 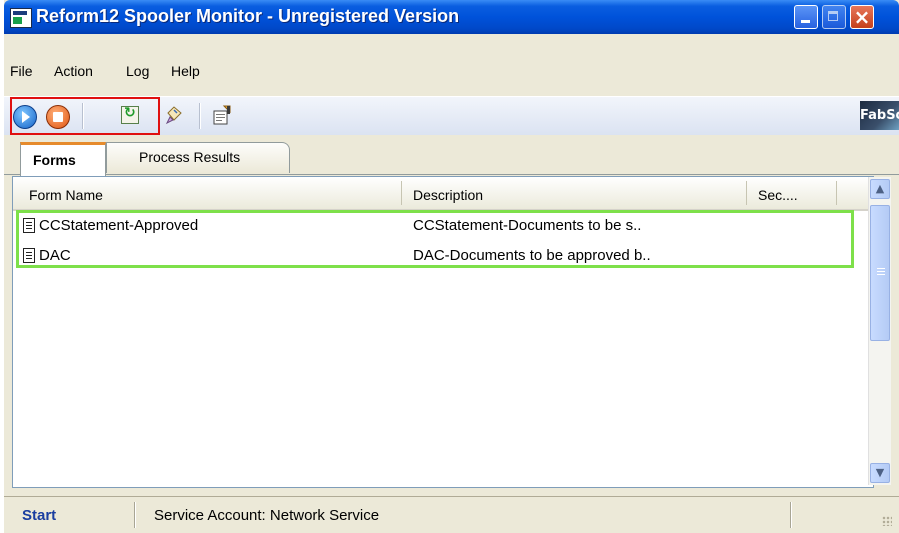 I want to click on fabsoft-logo: FabSoft, so click(x=879, y=115).